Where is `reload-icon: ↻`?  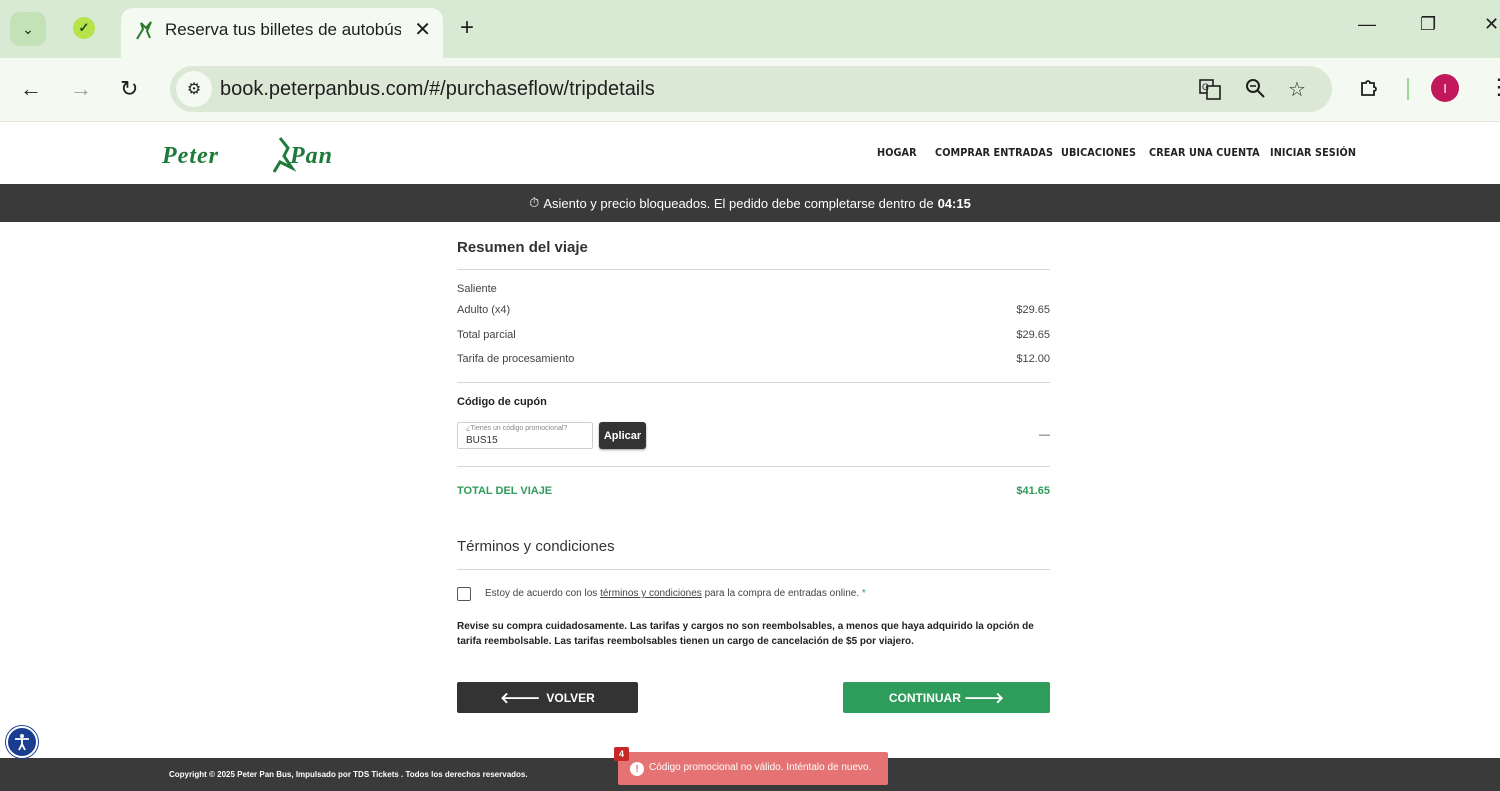
reload-icon: ↻ is located at coordinates (129, 89).